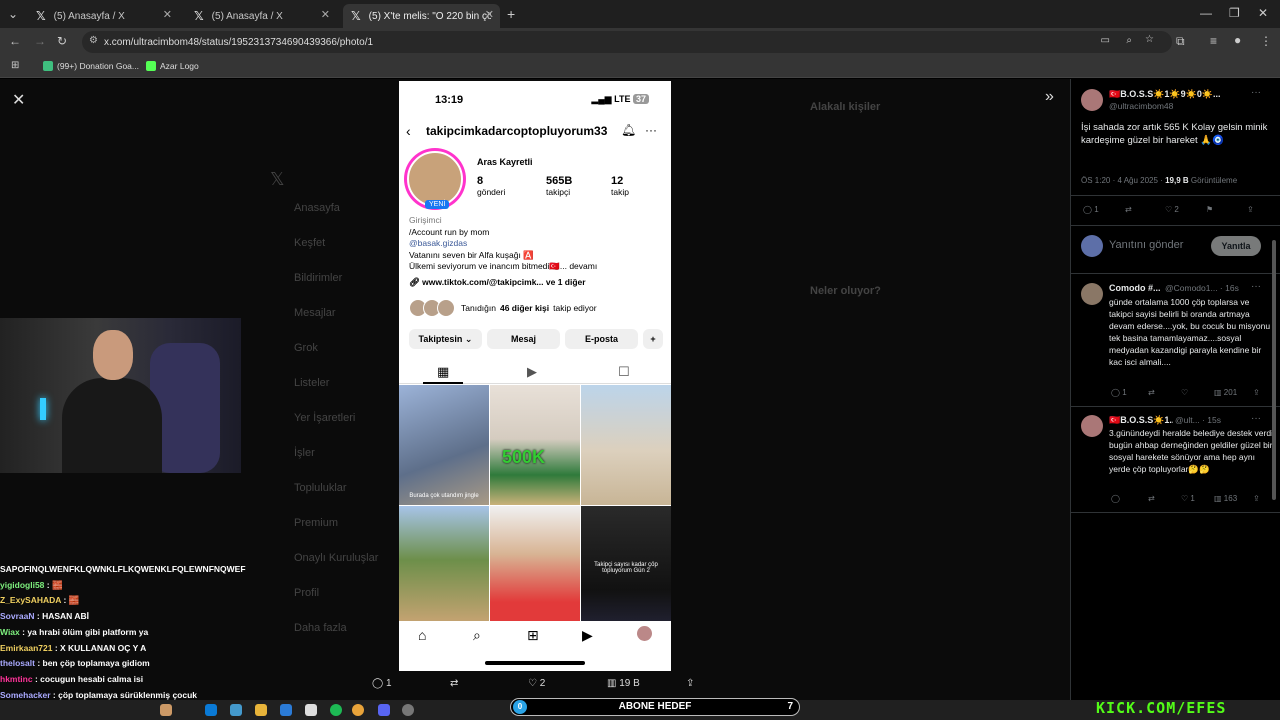  I want to click on expand-panel-icon: », so click(1049, 97).